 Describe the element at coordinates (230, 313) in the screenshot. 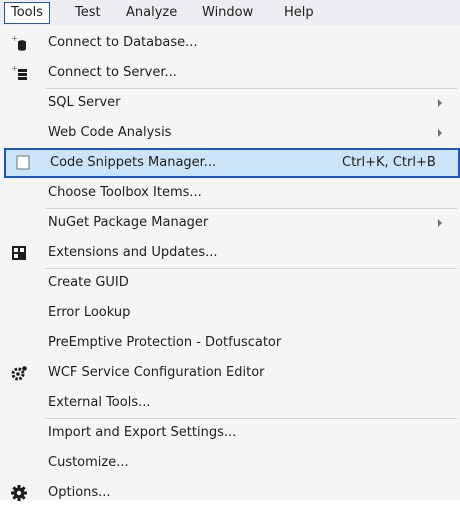

I see `menu-item-error-lookup: Error Lookup` at that location.